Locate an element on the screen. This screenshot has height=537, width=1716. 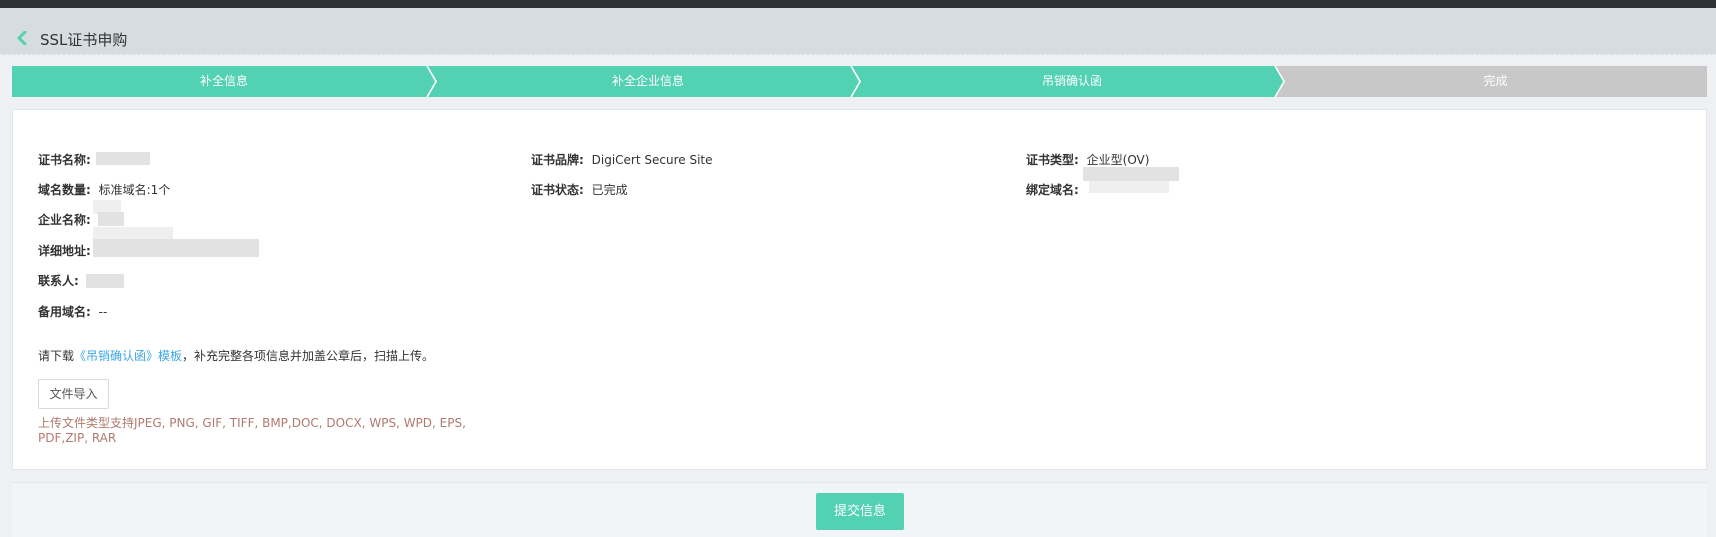
cert-status-label: 证书状态: is located at coordinates (557, 190).